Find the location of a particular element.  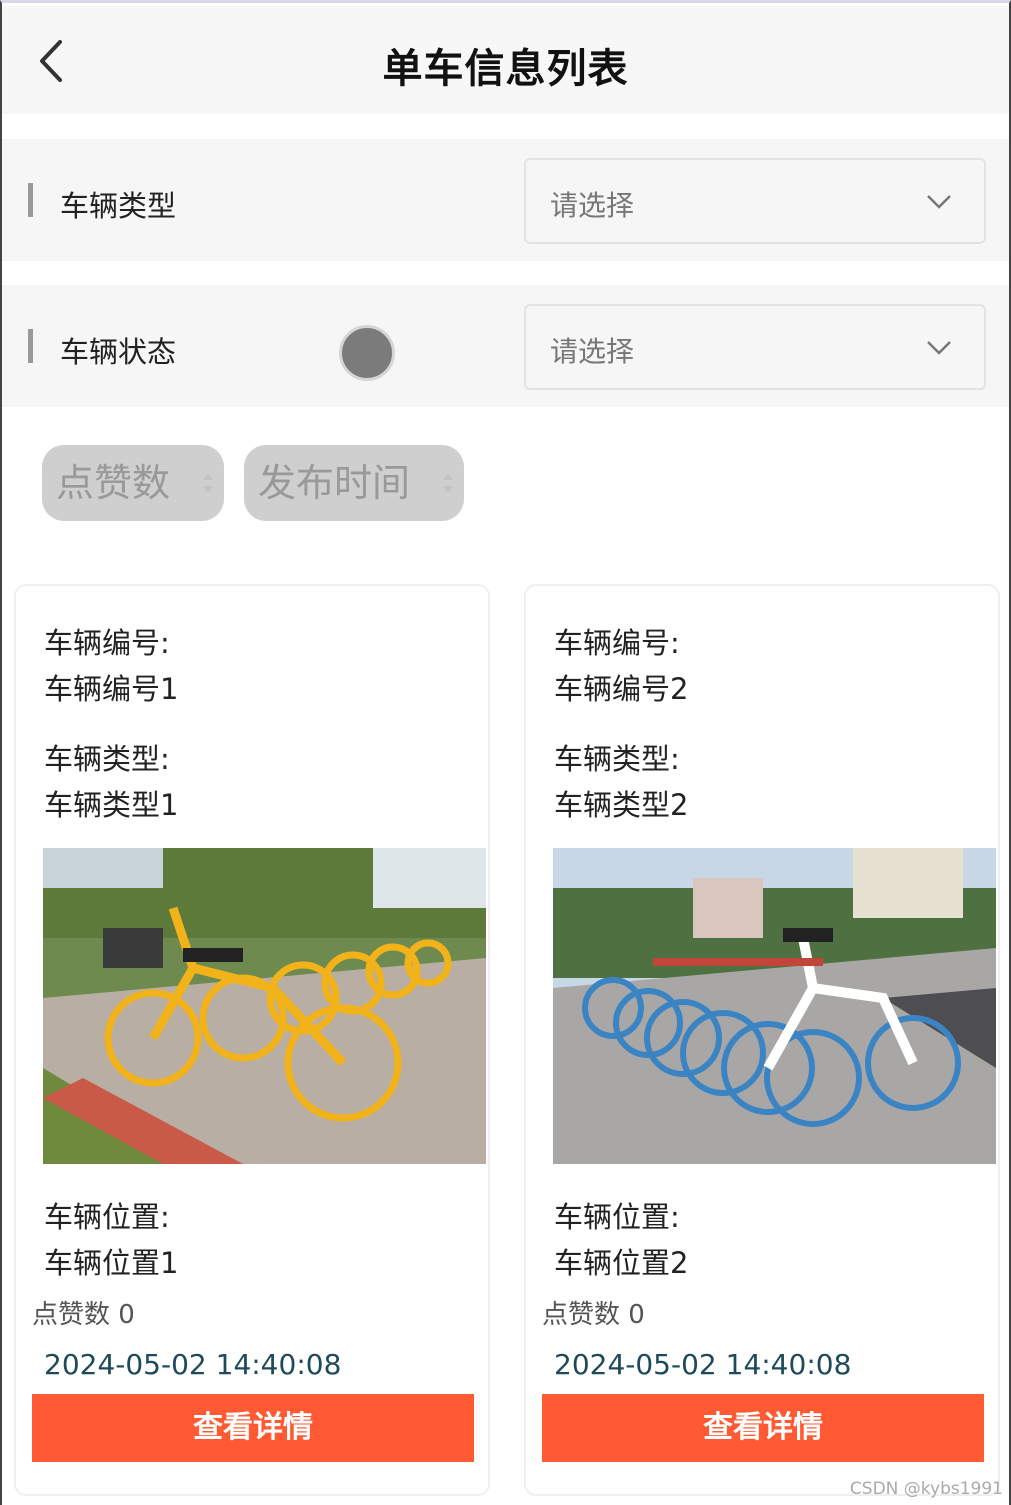

vehicle-status-filter-row: 车辆状态 请选择 is located at coordinates (505, 346).